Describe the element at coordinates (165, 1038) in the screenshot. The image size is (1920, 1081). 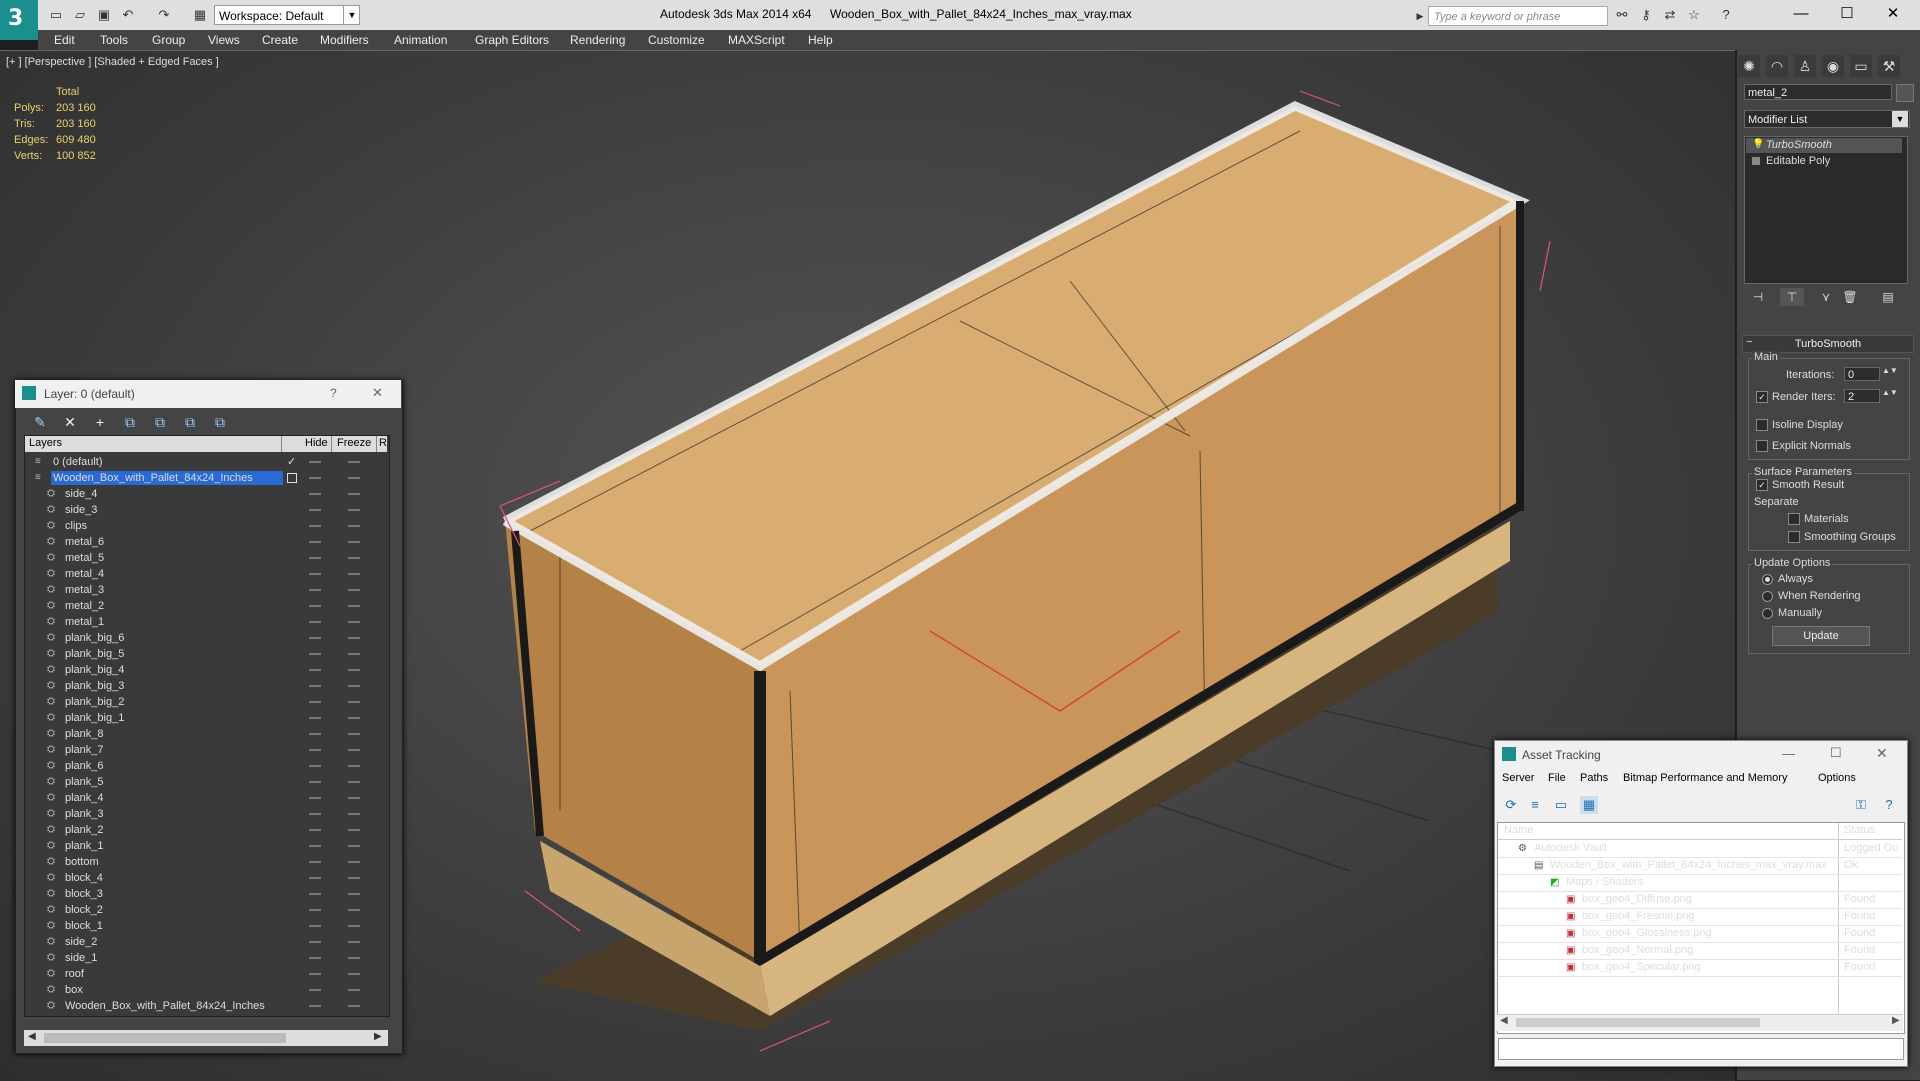
I see `scrollbar-thumb` at that location.